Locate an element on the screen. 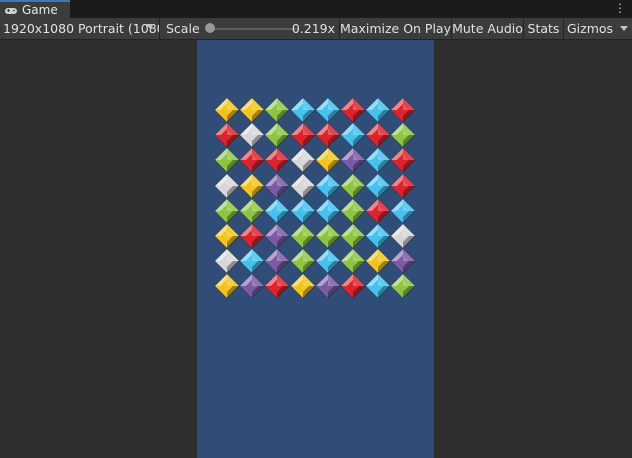  gizmos-toggle: Gizmos is located at coordinates (590, 28).